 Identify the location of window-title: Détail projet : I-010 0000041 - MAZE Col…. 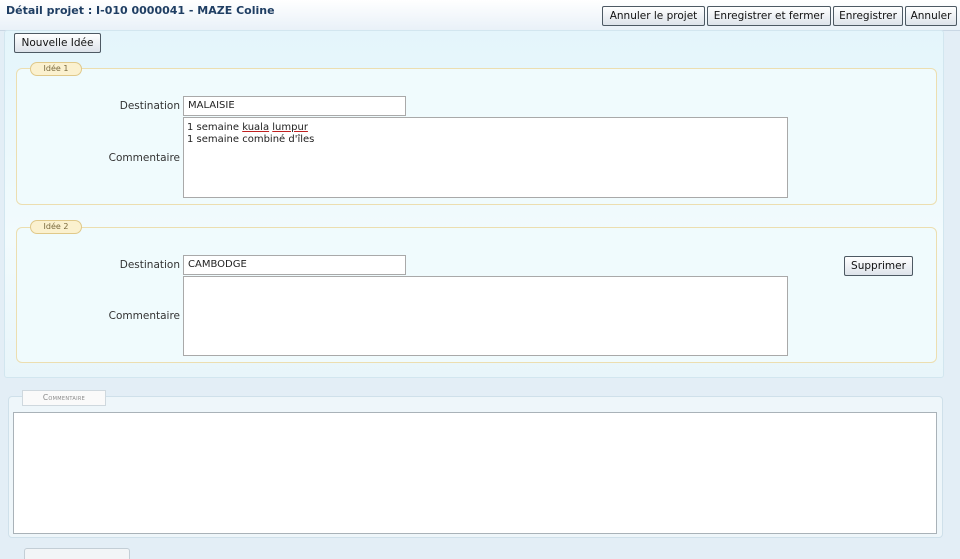
(140, 10).